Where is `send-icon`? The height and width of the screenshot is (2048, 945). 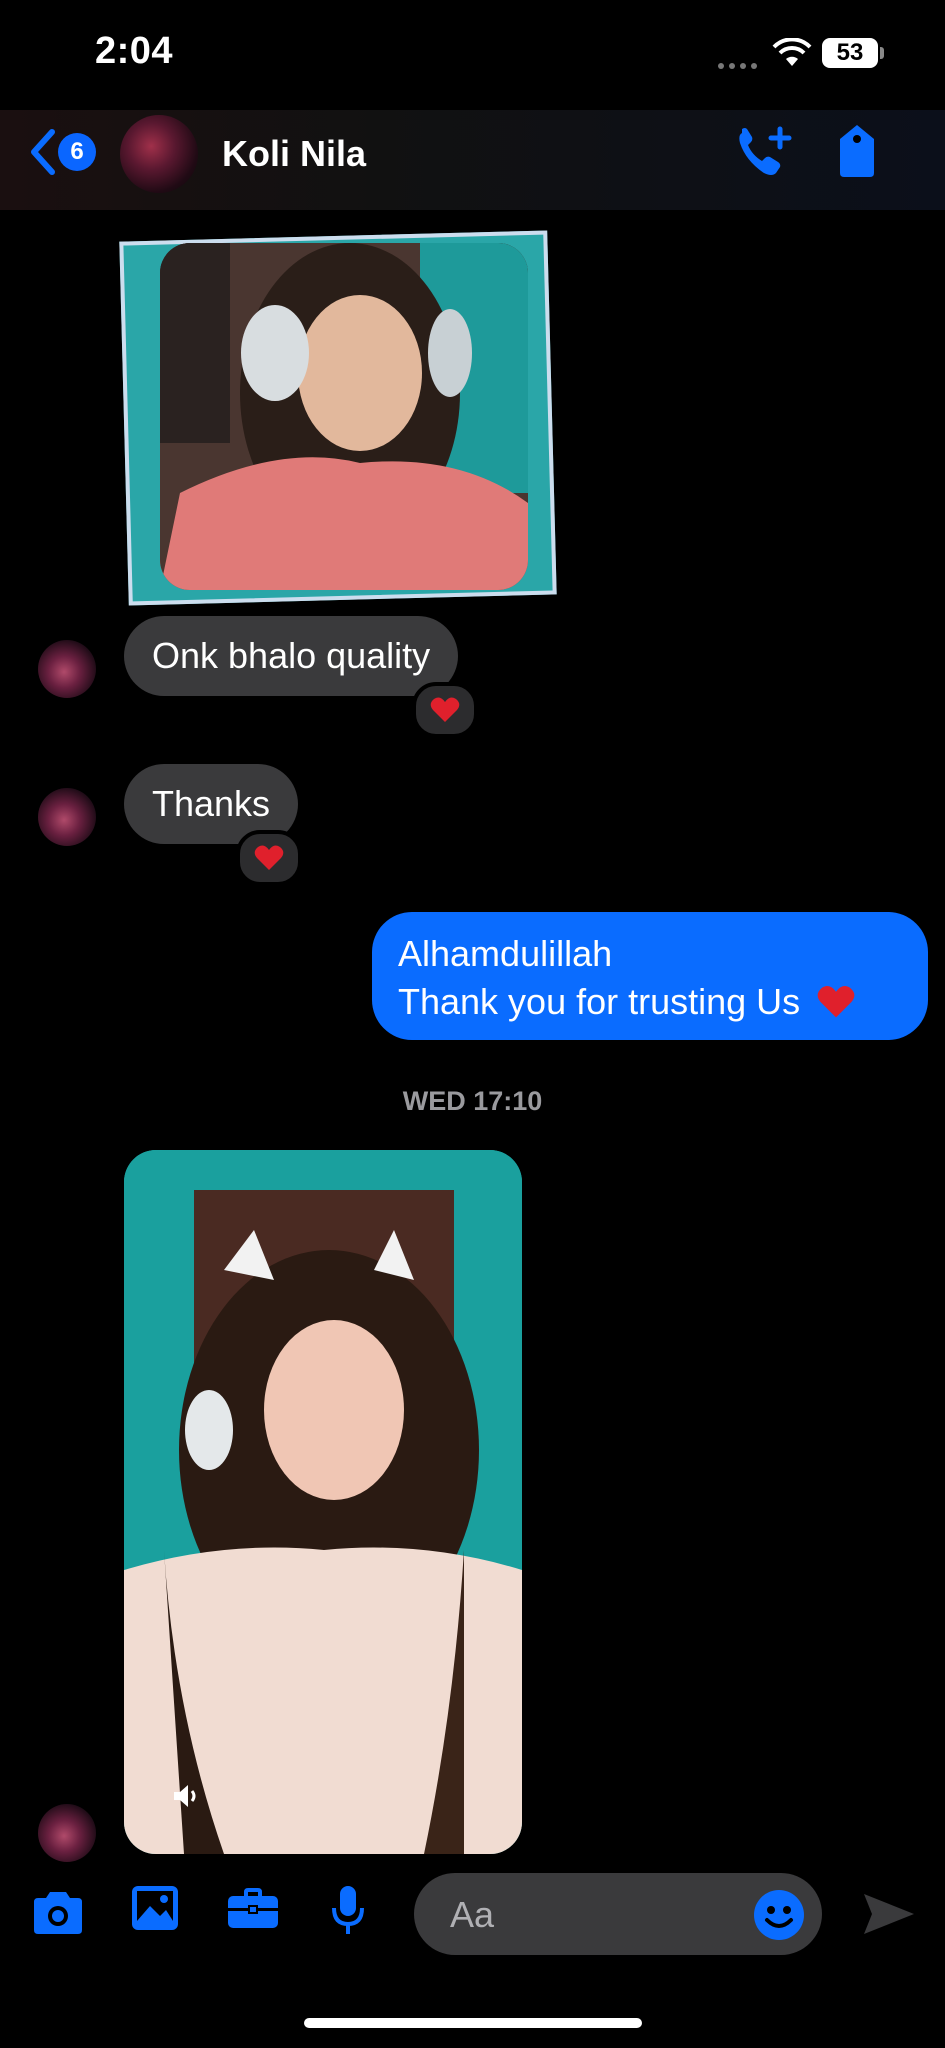 send-icon is located at coordinates (889, 1916).